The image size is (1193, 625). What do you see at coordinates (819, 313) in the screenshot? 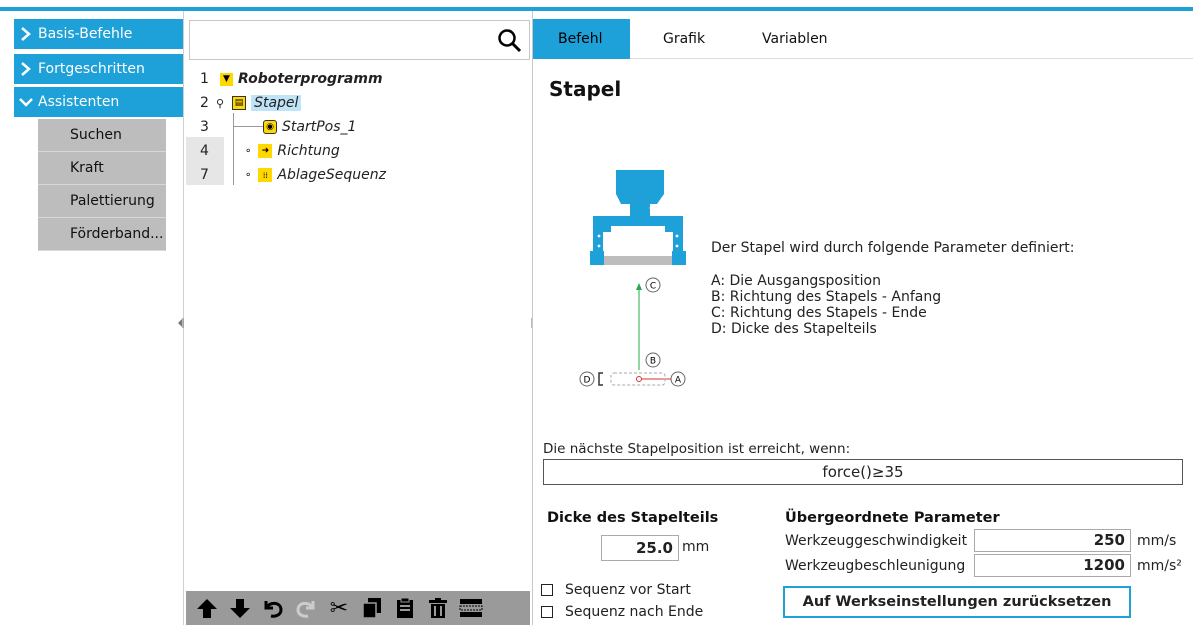
I see `param-c-text: C: Richtung des Stapels - Ende` at bounding box center [819, 313].